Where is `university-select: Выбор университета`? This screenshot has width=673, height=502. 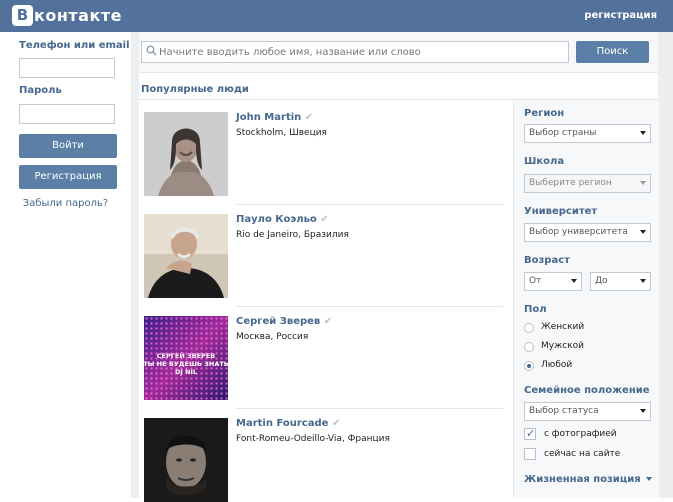
university-select: Выбор университета is located at coordinates (587, 232).